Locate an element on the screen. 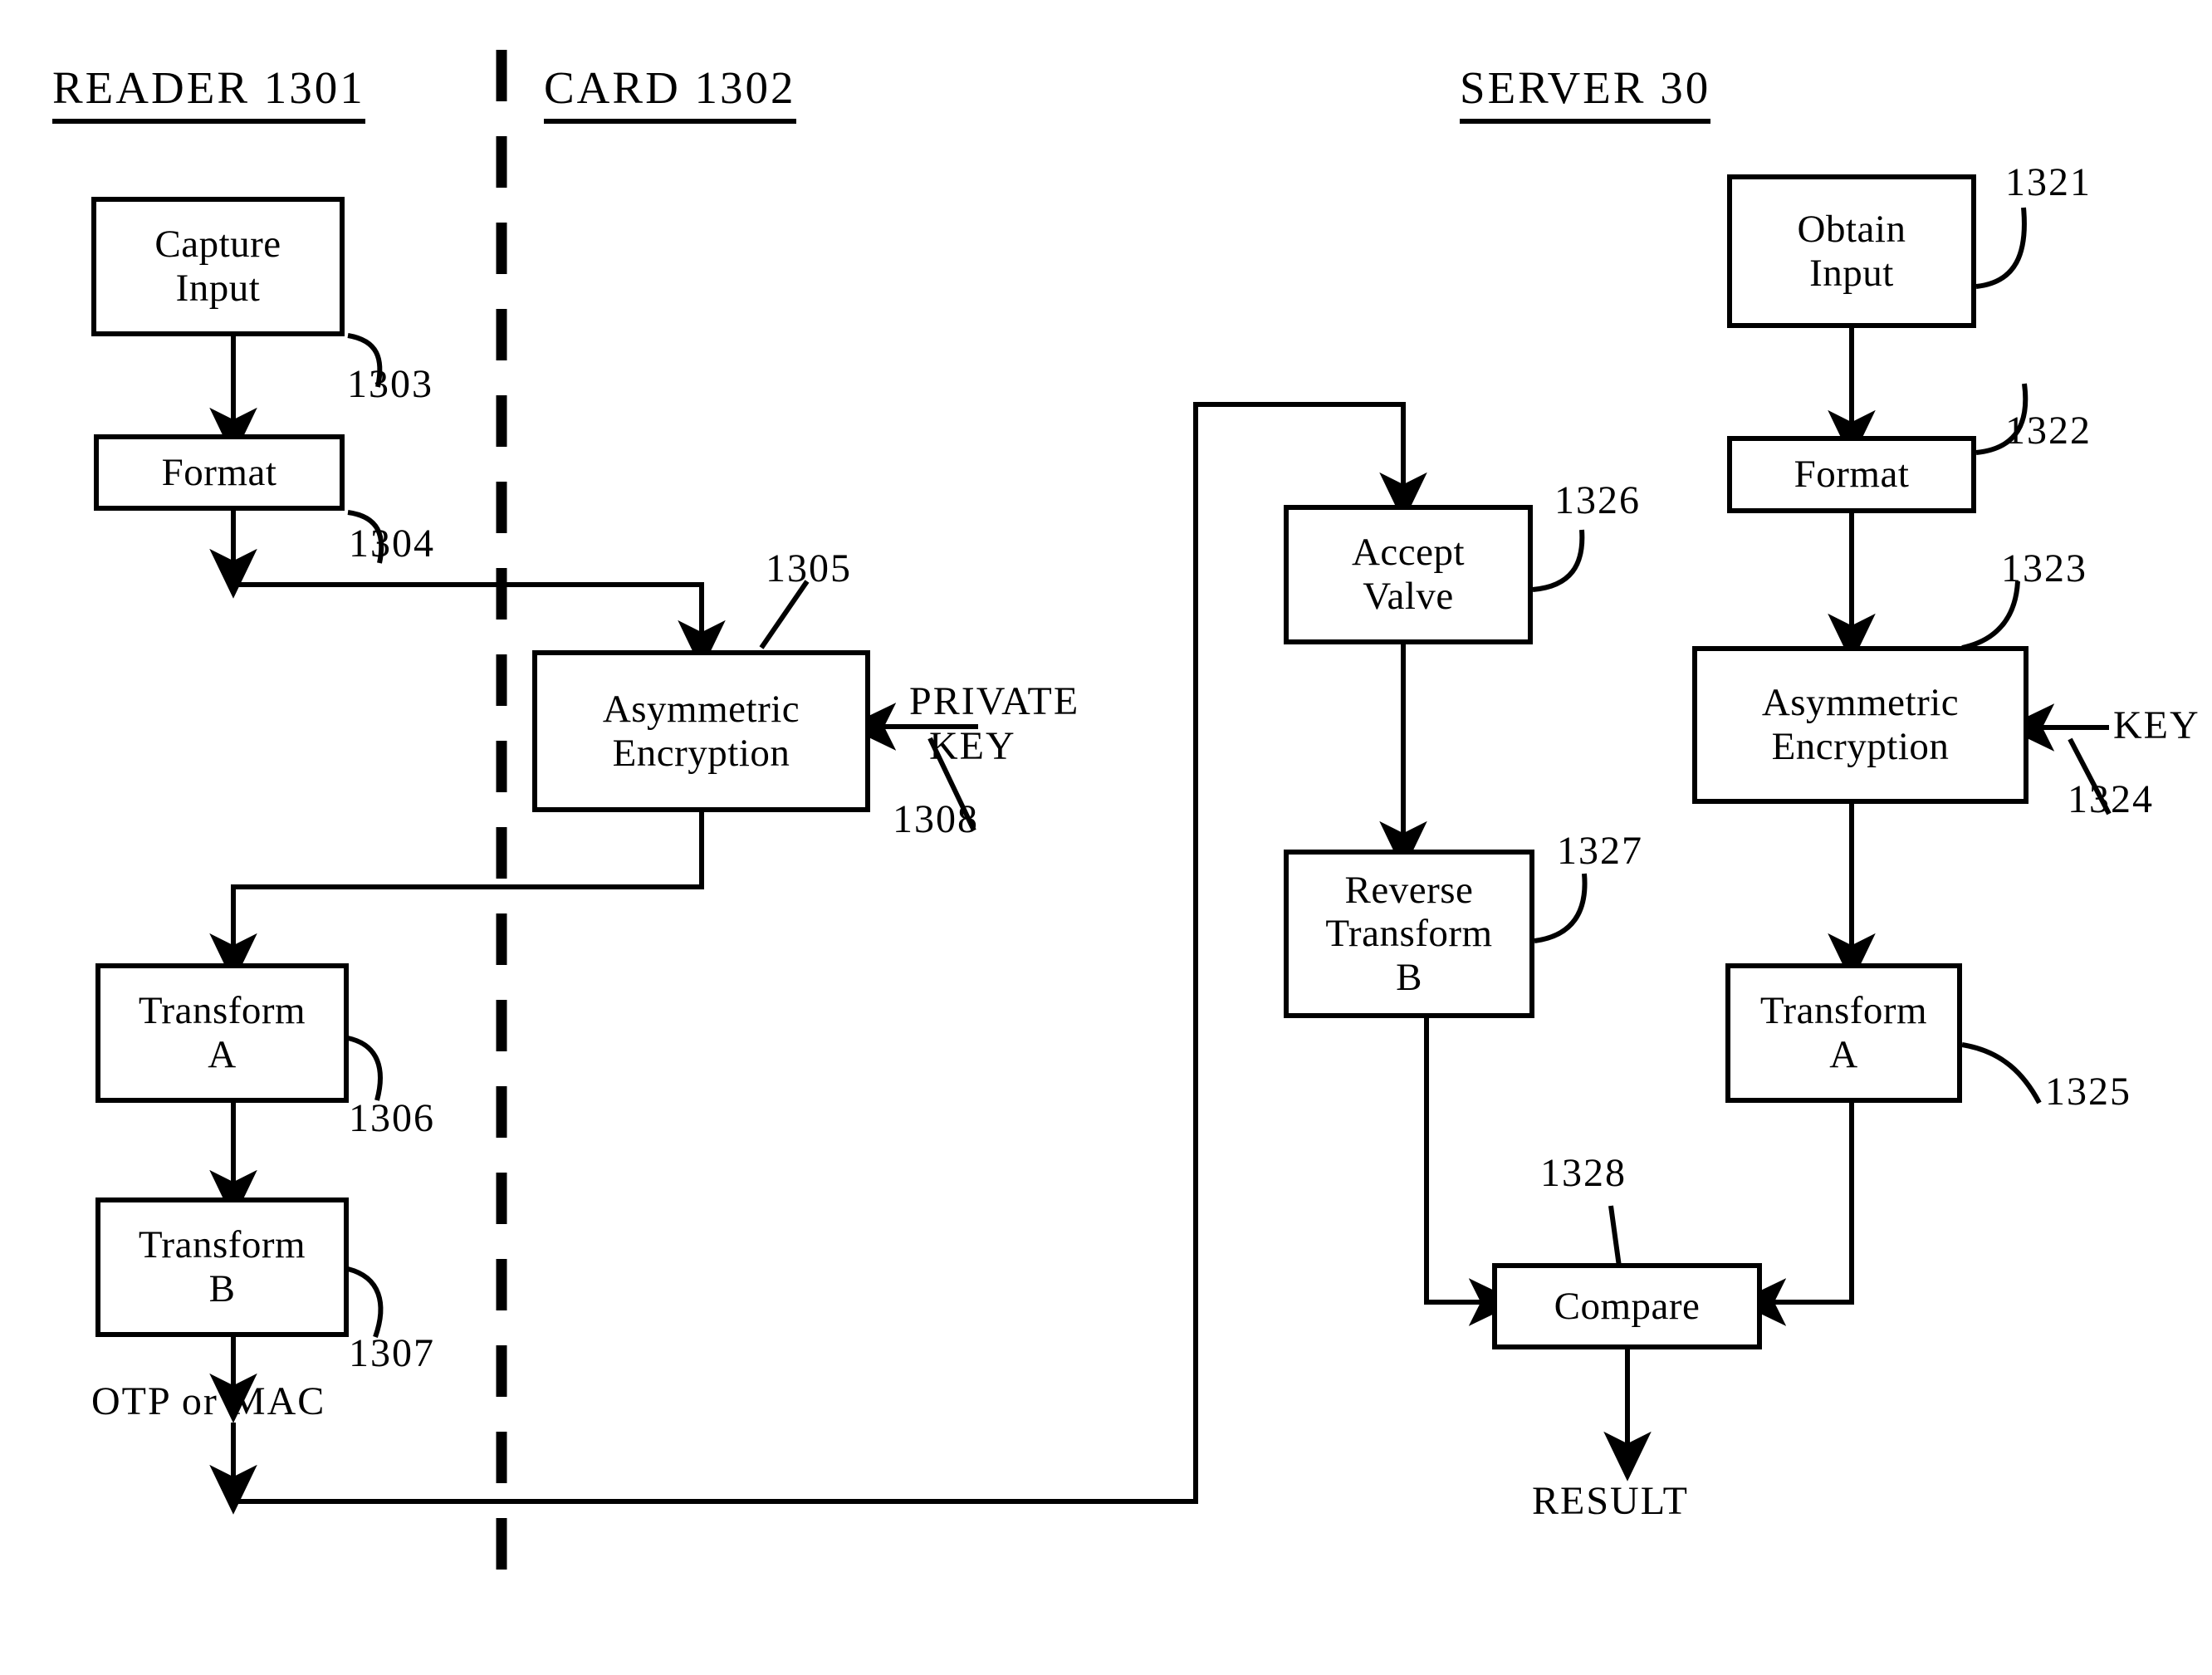  reference-numeral-1323: 1323 is located at coordinates (2044, 568).